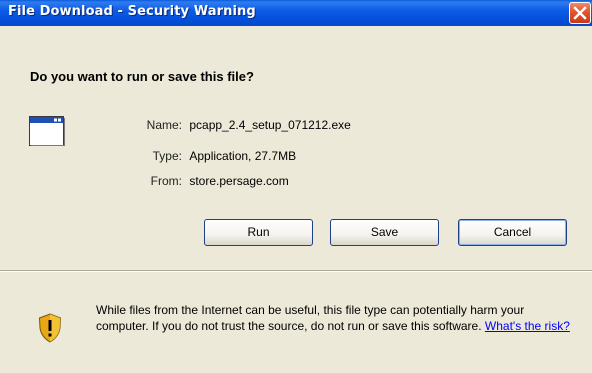 This screenshot has width=592, height=373. What do you see at coordinates (296, 271) in the screenshot?
I see `section-divider` at bounding box center [296, 271].